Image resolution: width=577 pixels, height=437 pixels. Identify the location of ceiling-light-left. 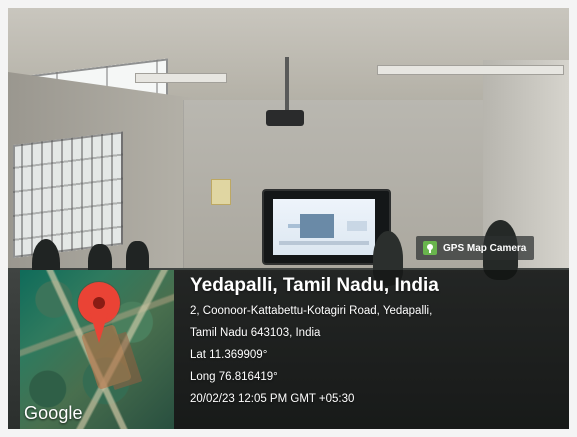
(181, 78).